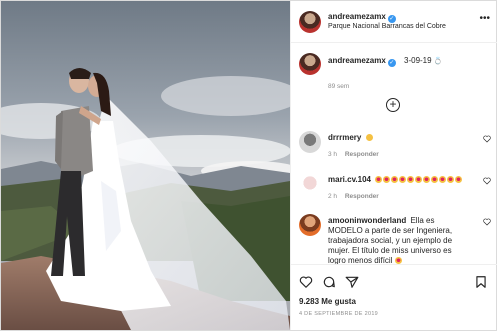 The height and width of the screenshot is (331, 497). What do you see at coordinates (339, 314) in the screenshot?
I see `post-date: 4 DE SEPTIEMBRE DE 2019` at bounding box center [339, 314].